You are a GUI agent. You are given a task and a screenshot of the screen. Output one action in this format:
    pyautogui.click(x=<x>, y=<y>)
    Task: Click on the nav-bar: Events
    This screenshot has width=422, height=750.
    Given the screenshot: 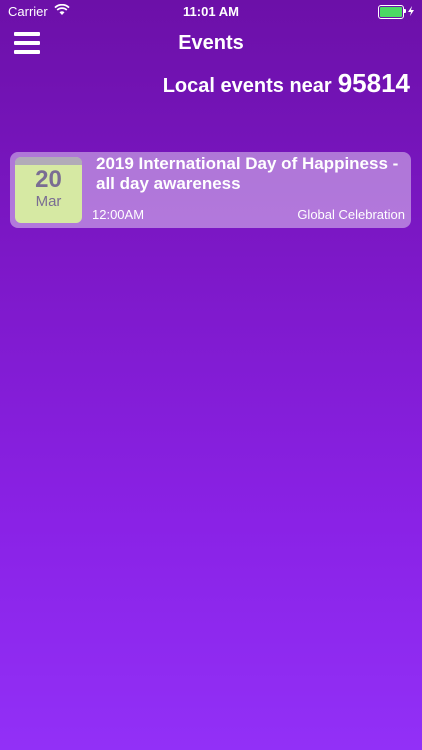 What is the action you would take?
    pyautogui.click(x=211, y=44)
    